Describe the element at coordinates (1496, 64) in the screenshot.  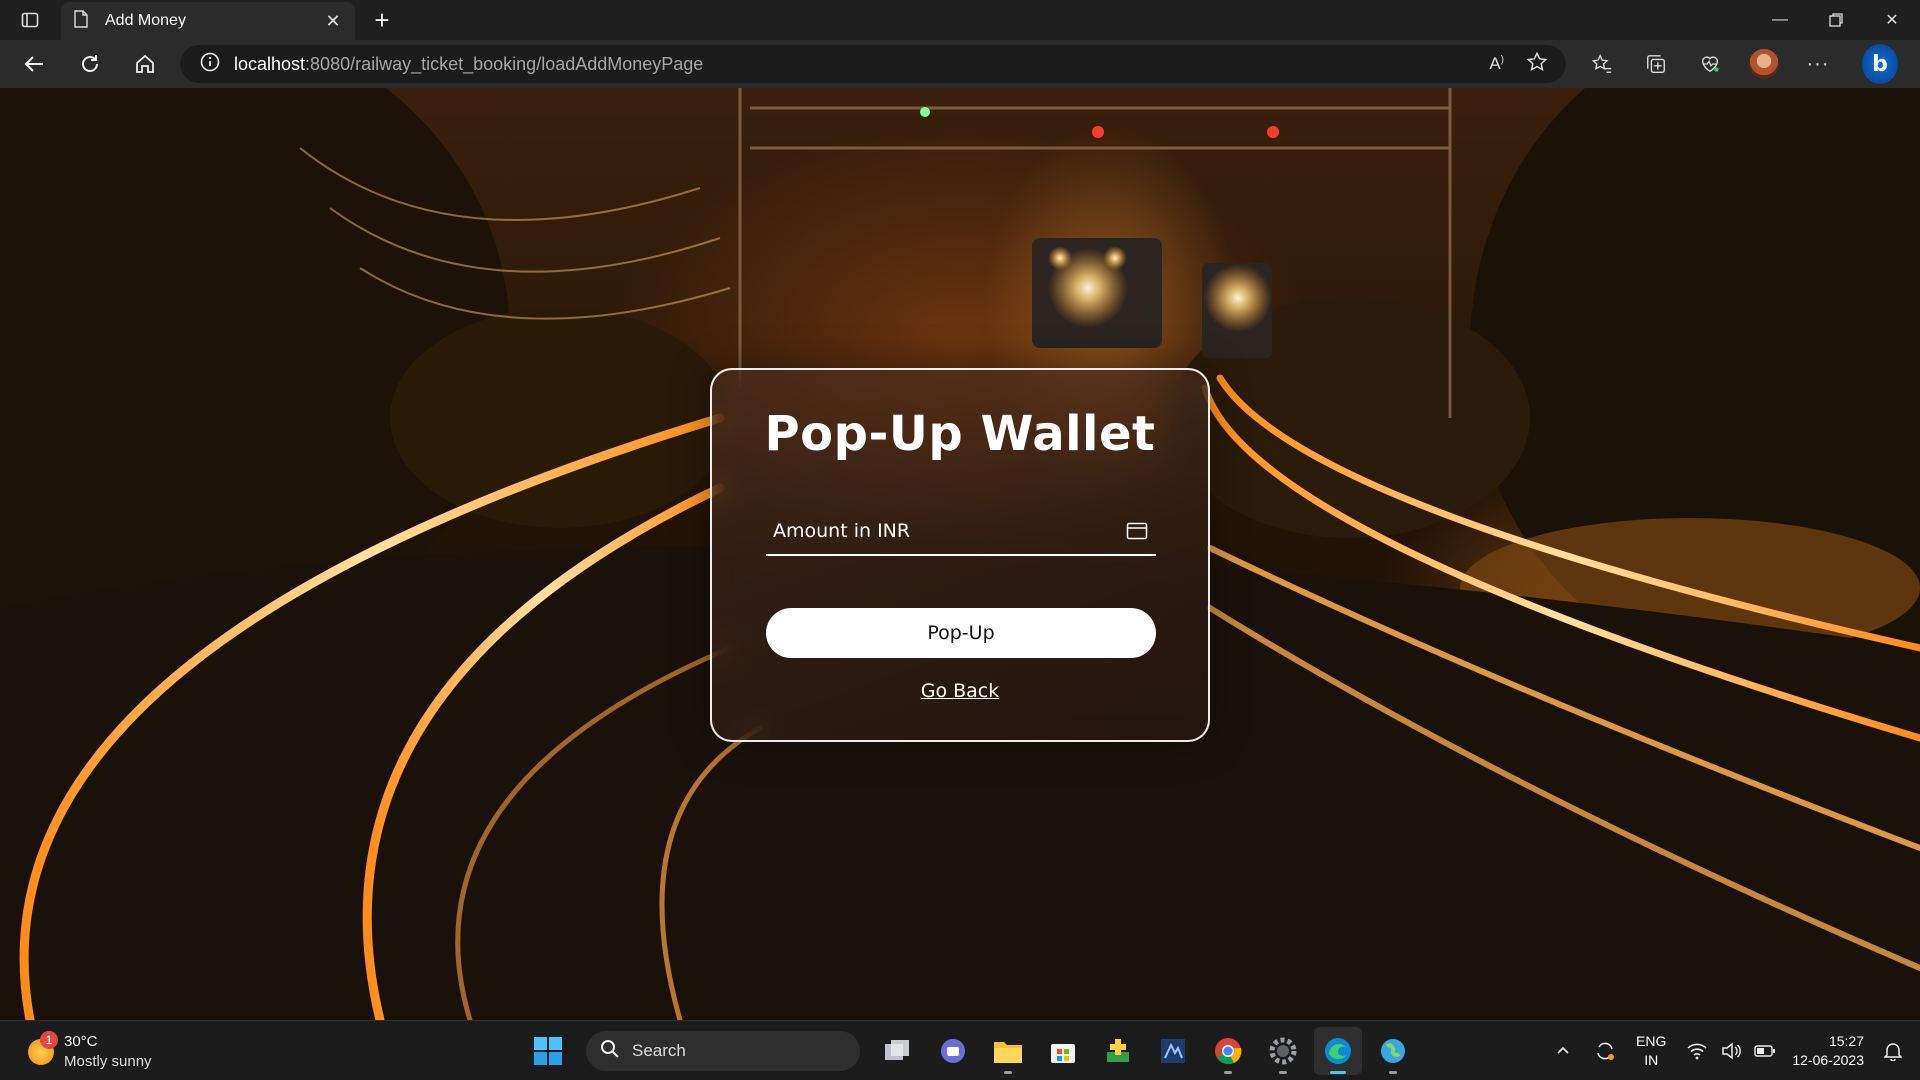
I see `read-aloud-icon: A)` at that location.